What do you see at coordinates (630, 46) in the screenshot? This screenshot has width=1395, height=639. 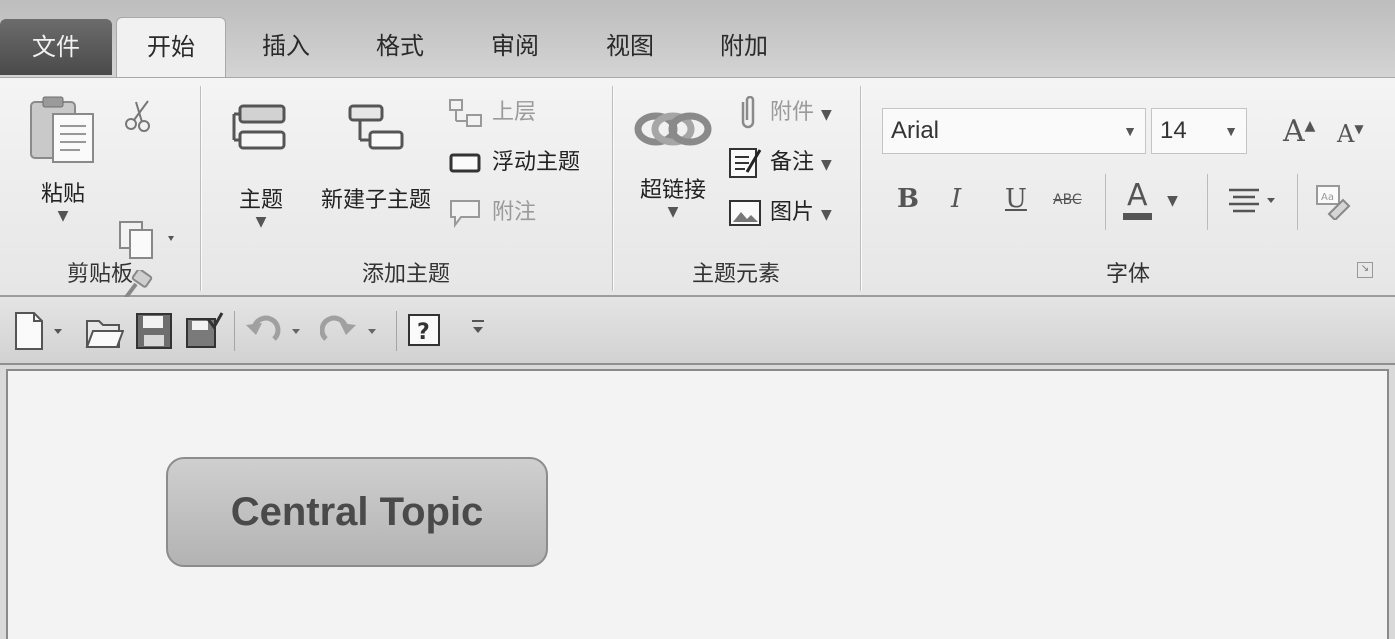 I see `tab-view: 视图` at bounding box center [630, 46].